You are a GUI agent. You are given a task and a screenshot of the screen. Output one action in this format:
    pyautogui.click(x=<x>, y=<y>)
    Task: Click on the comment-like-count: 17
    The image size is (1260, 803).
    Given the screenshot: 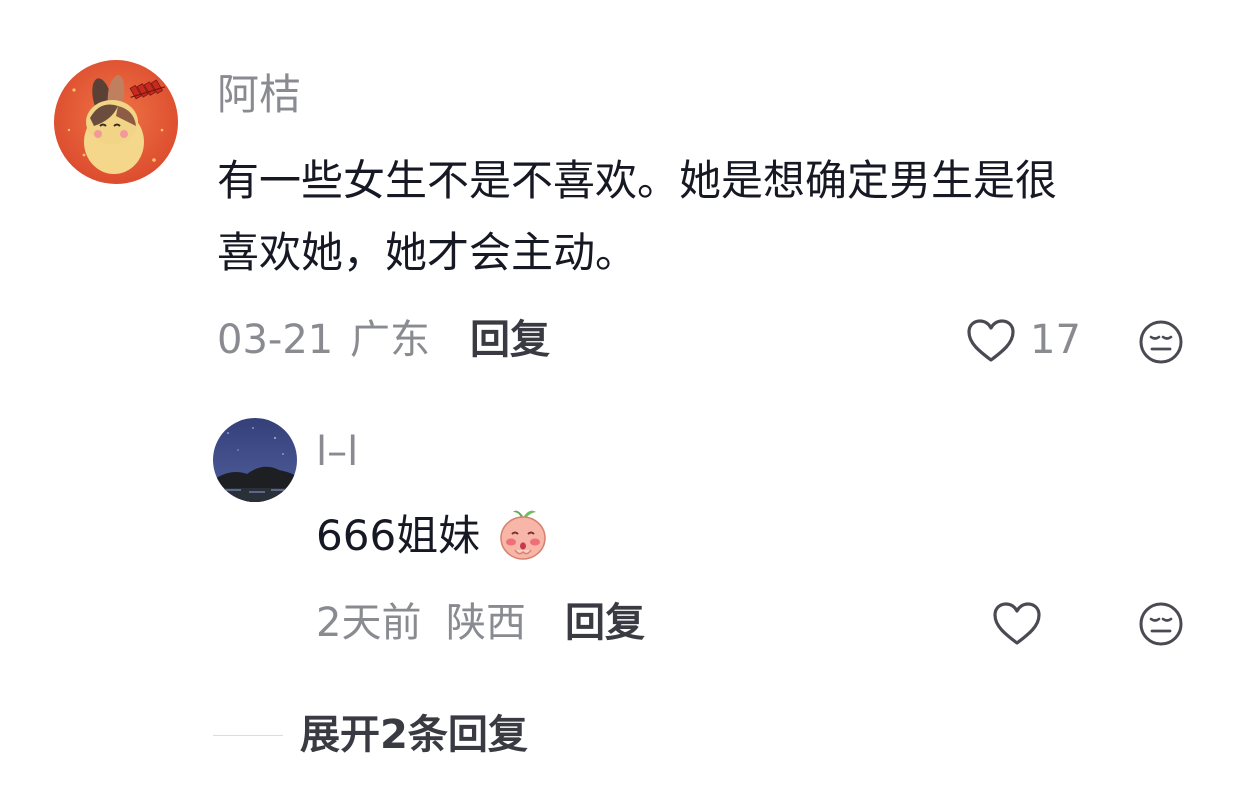 What is the action you would take?
    pyautogui.click(x=1055, y=340)
    